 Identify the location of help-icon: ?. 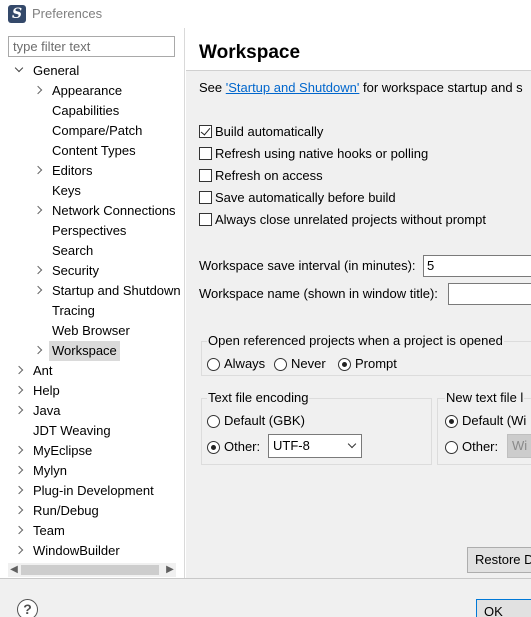
(27, 608).